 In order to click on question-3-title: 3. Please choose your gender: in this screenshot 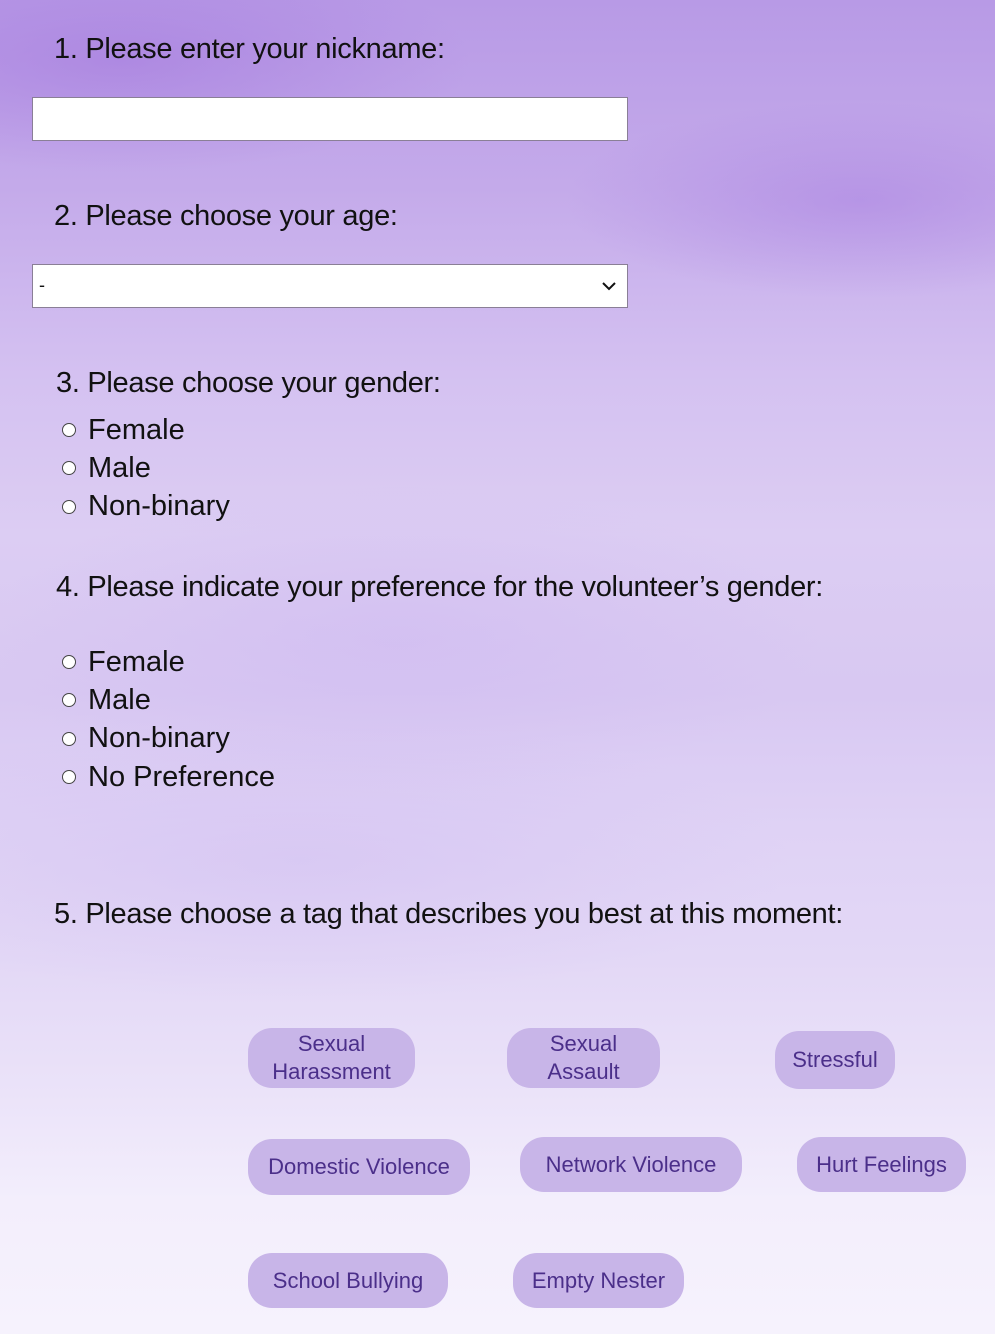, I will do `click(248, 383)`.